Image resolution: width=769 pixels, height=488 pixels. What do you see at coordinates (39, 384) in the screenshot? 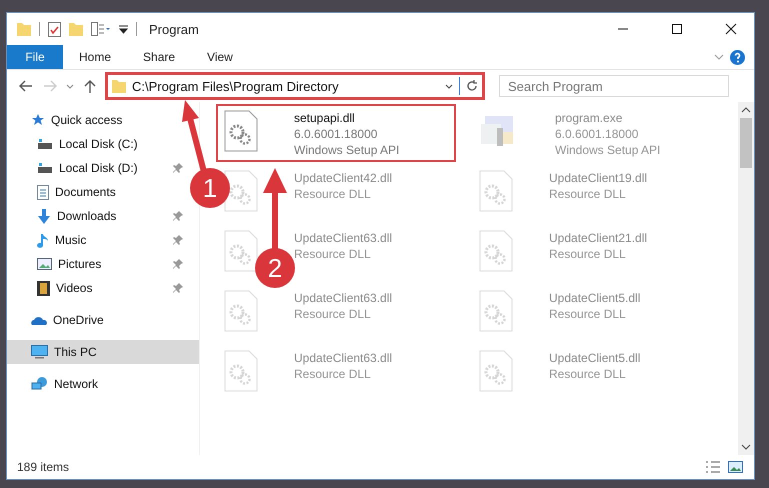
I see `network-icon` at bounding box center [39, 384].